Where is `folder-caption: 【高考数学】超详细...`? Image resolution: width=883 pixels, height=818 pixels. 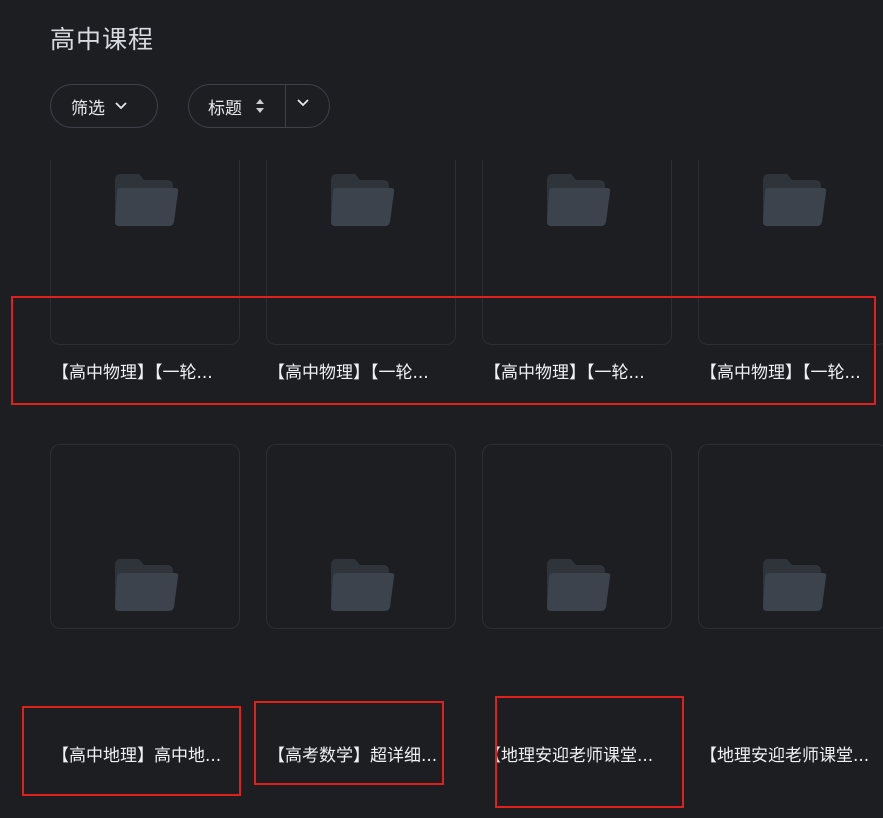 folder-caption: 【高考数学】超详细... is located at coordinates (363, 753).